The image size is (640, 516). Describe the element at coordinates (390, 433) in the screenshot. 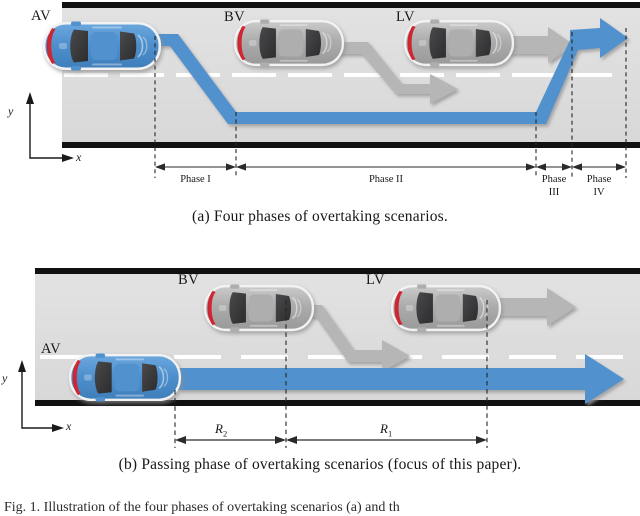

I see `range-label-r1-sub: 1` at that location.